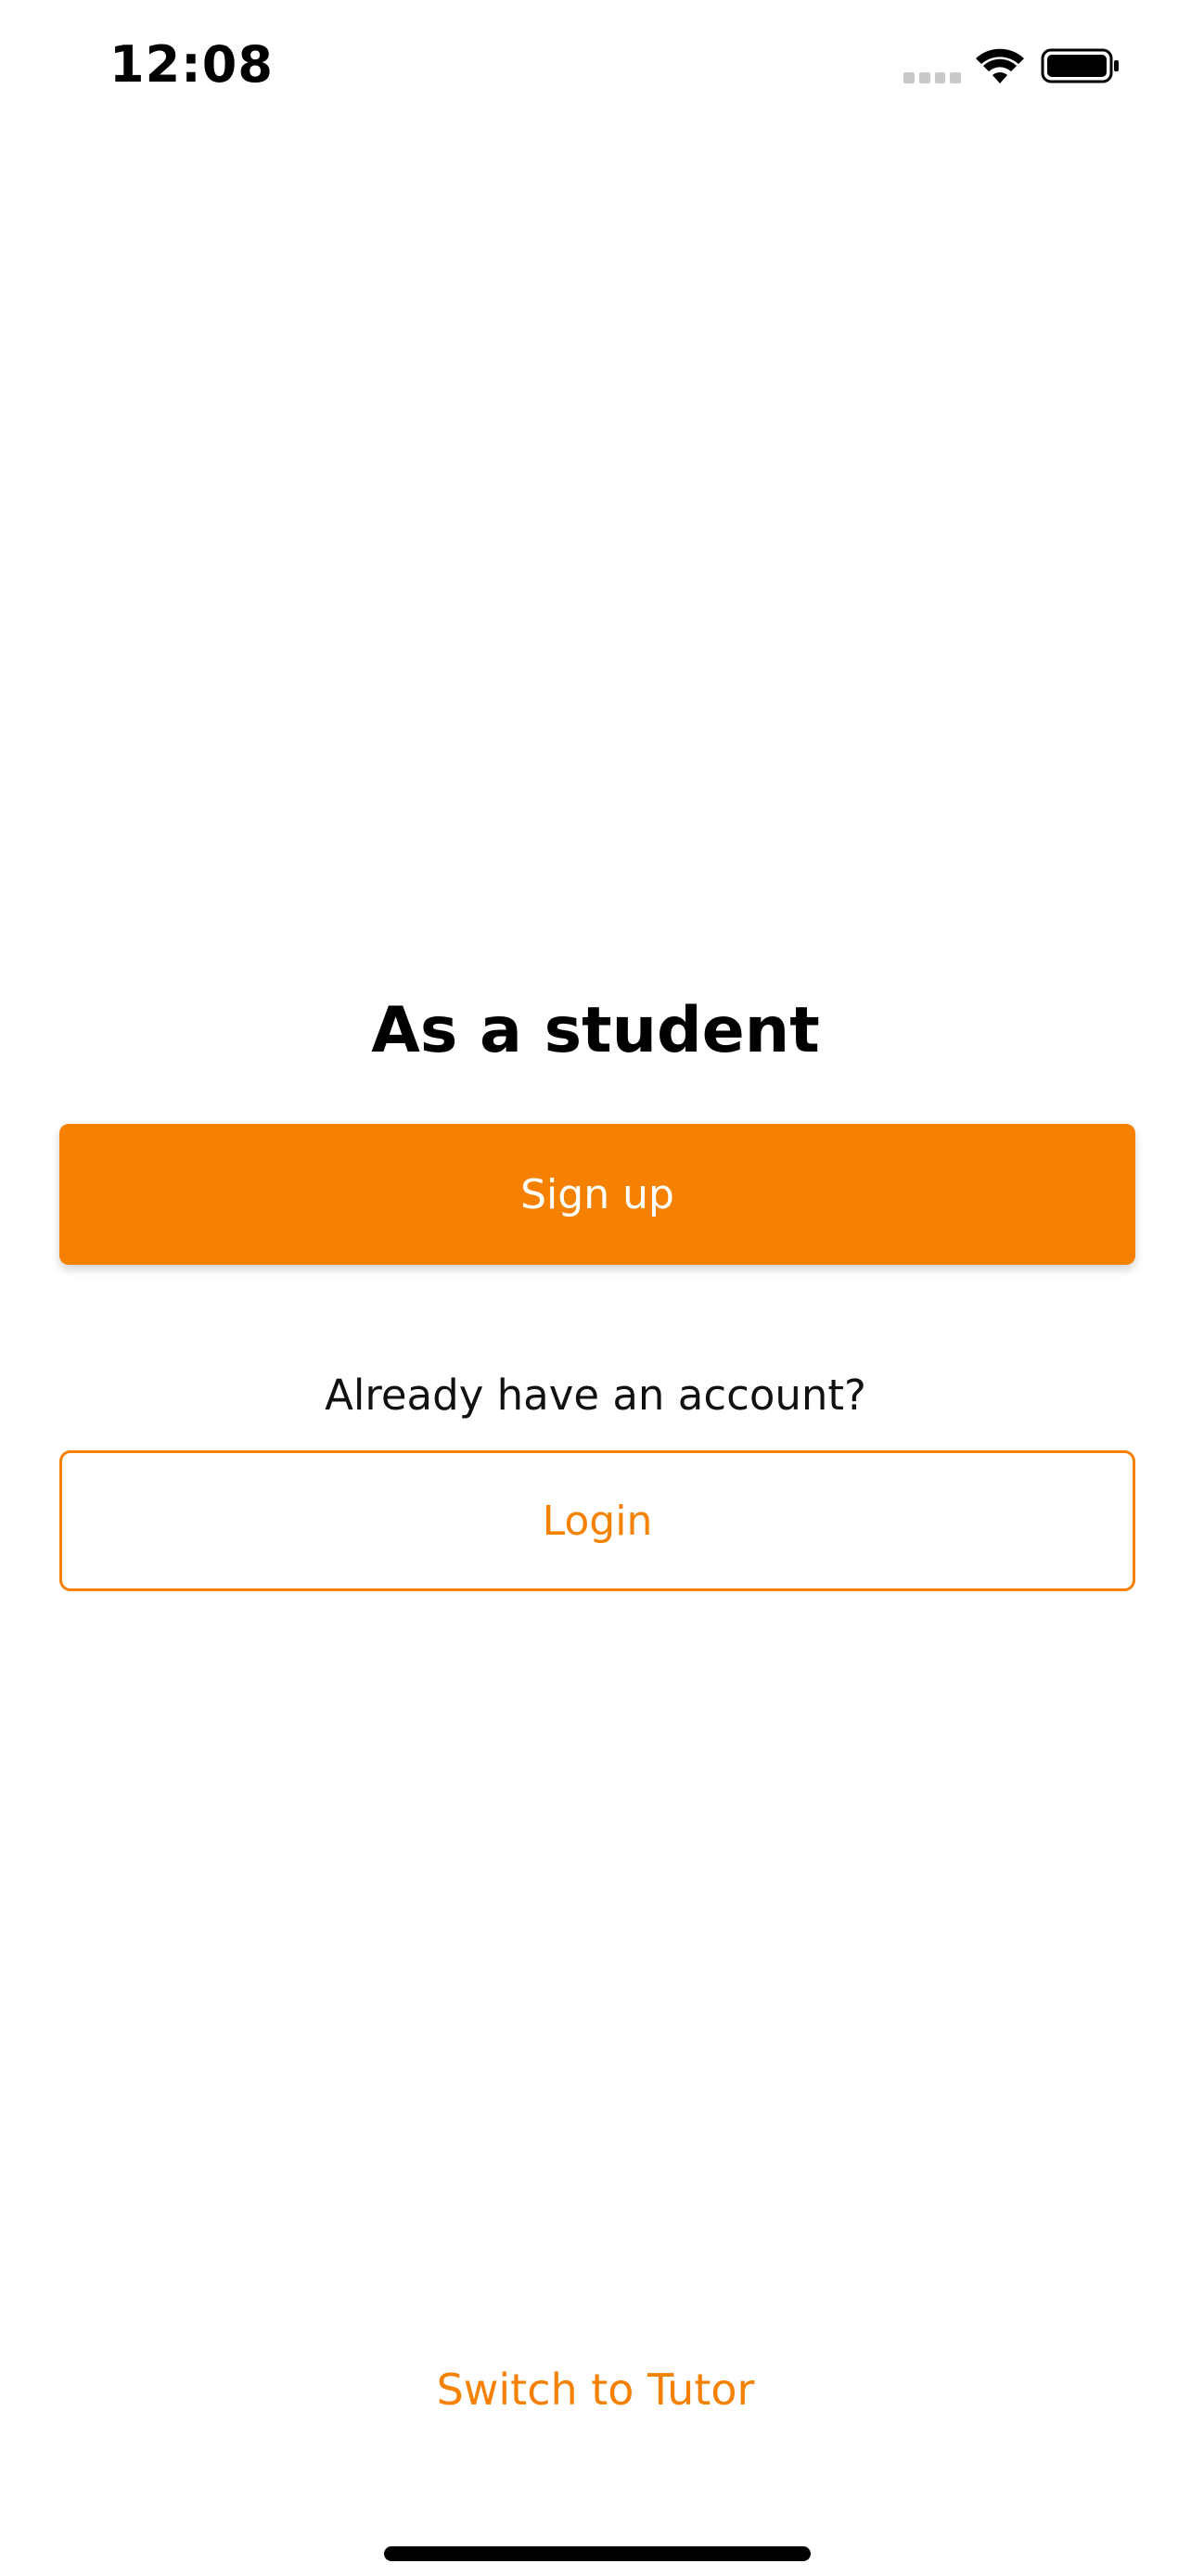 This screenshot has height=2576, width=1191. I want to click on wifi-icon, so click(1000, 66).